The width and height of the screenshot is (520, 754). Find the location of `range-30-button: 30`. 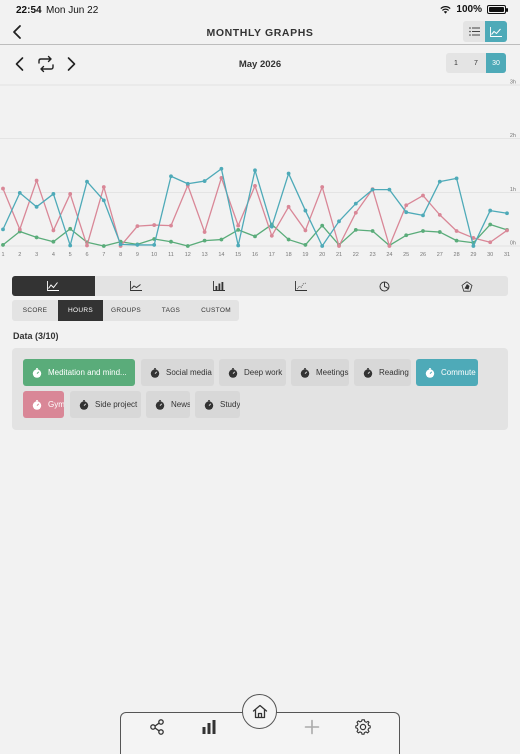

range-30-button: 30 is located at coordinates (496, 63).